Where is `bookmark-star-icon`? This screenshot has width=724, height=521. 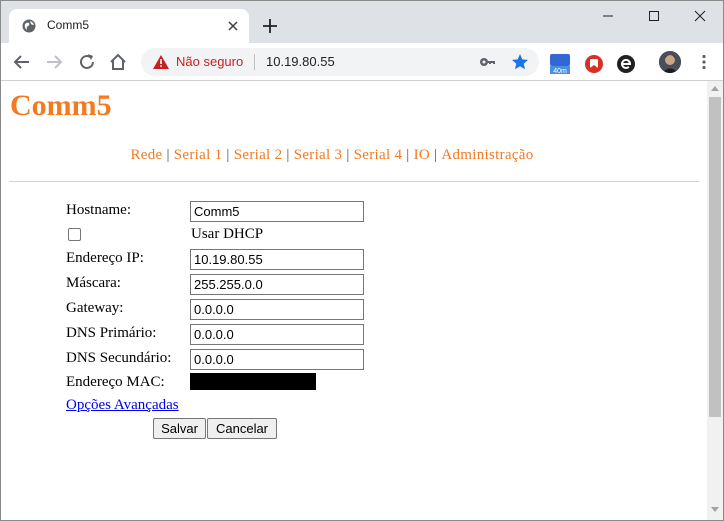 bookmark-star-icon is located at coordinates (520, 62).